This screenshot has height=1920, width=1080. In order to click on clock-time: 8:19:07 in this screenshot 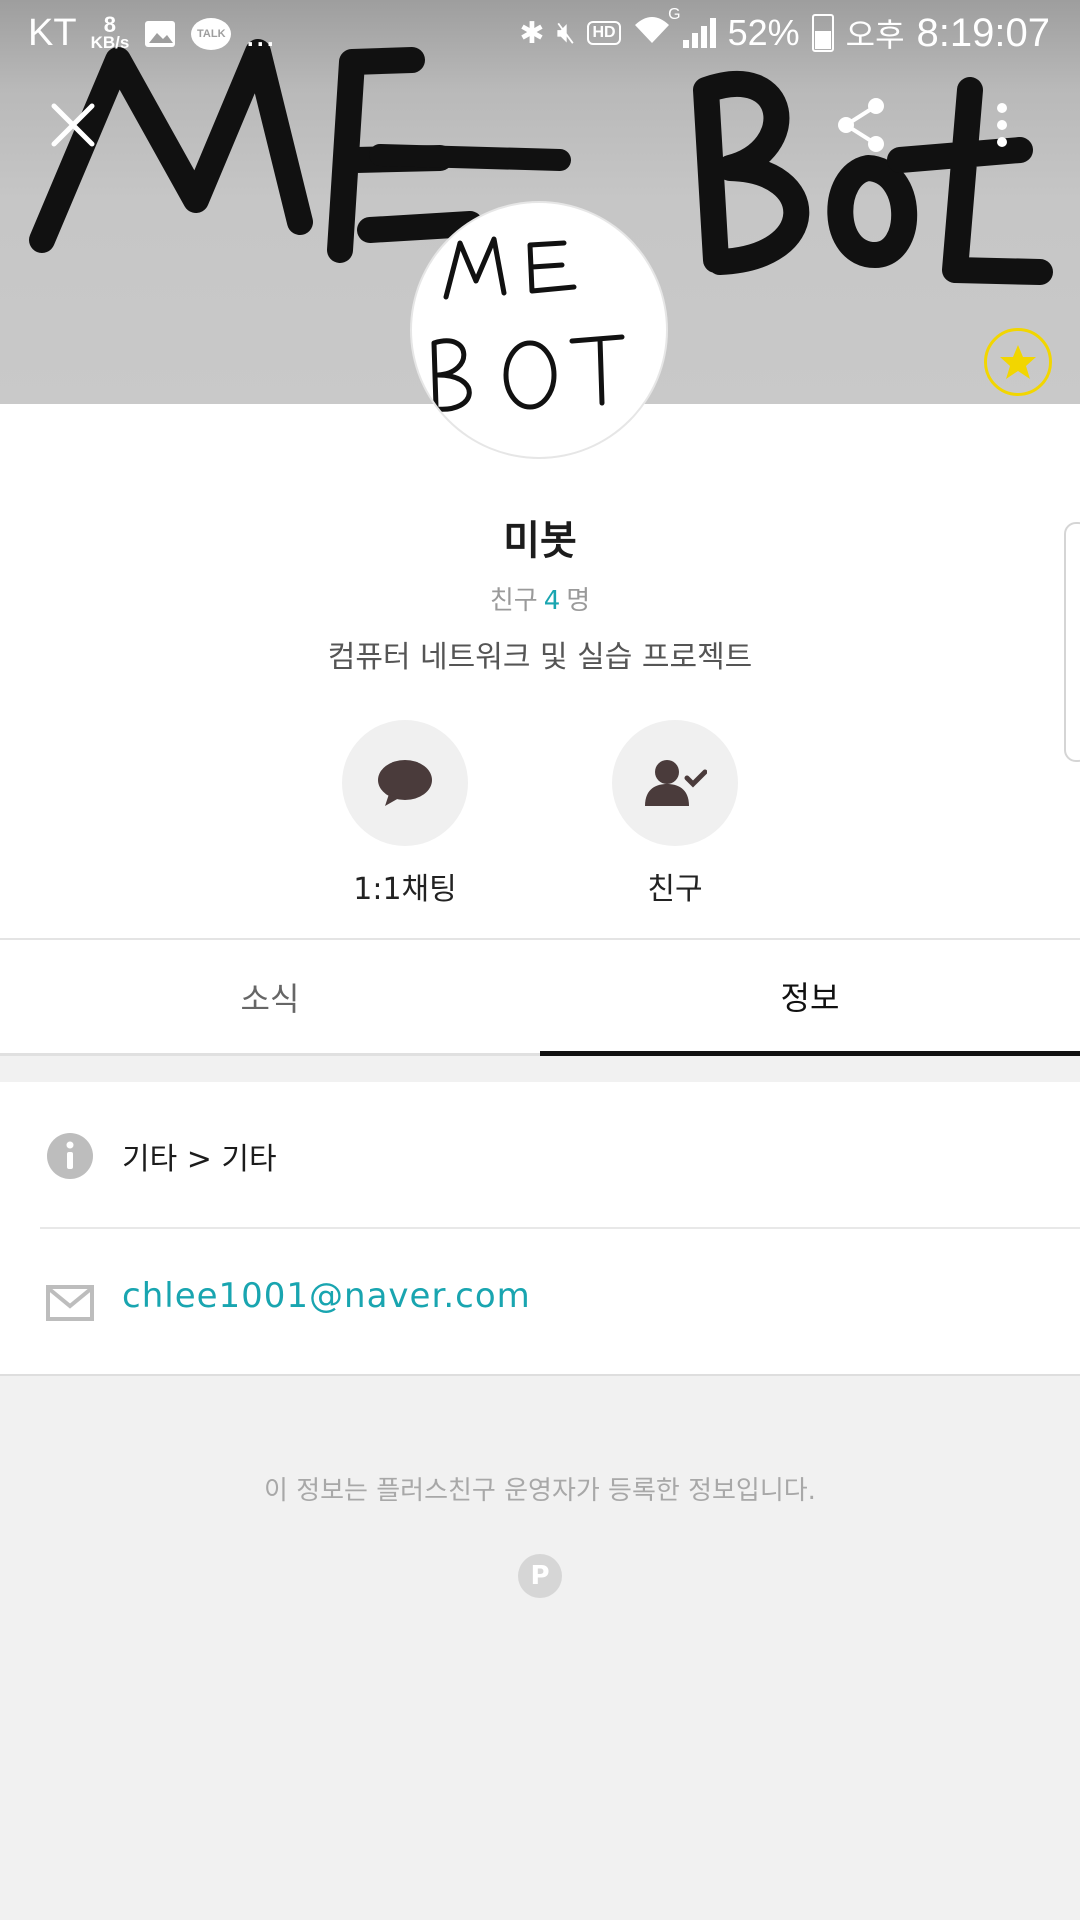, I will do `click(983, 32)`.